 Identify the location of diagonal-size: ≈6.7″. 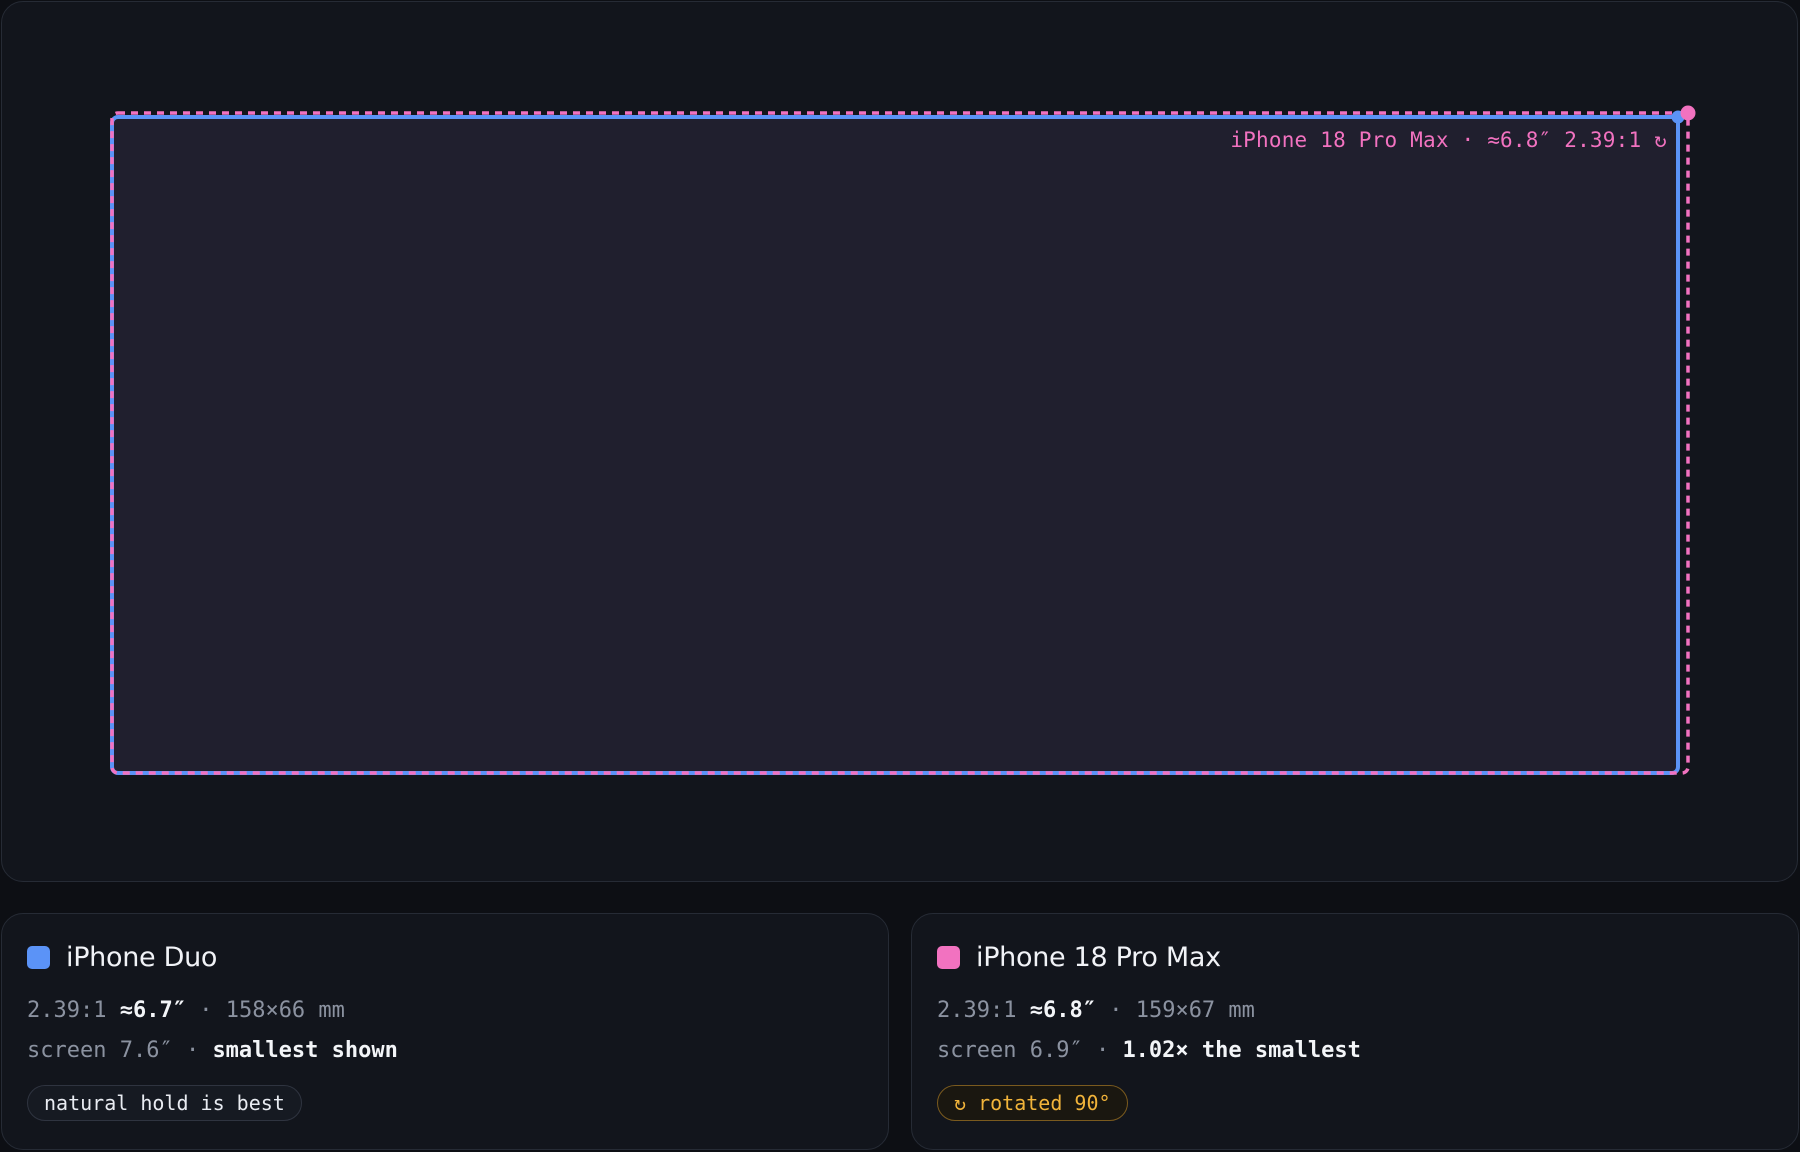
(152, 1010).